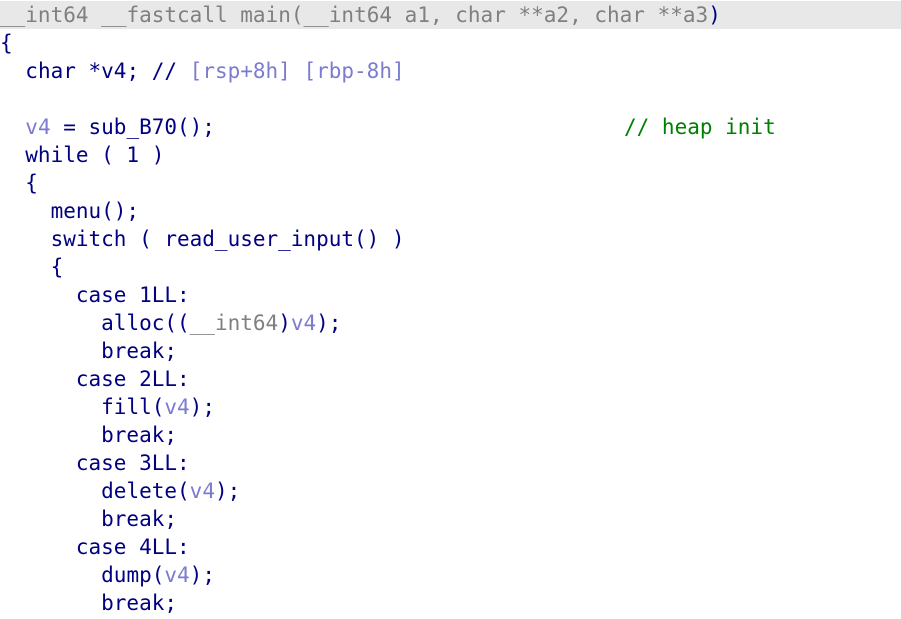  Describe the element at coordinates (6, 43) in the screenshot. I see `code-line-open-brace: {` at that location.